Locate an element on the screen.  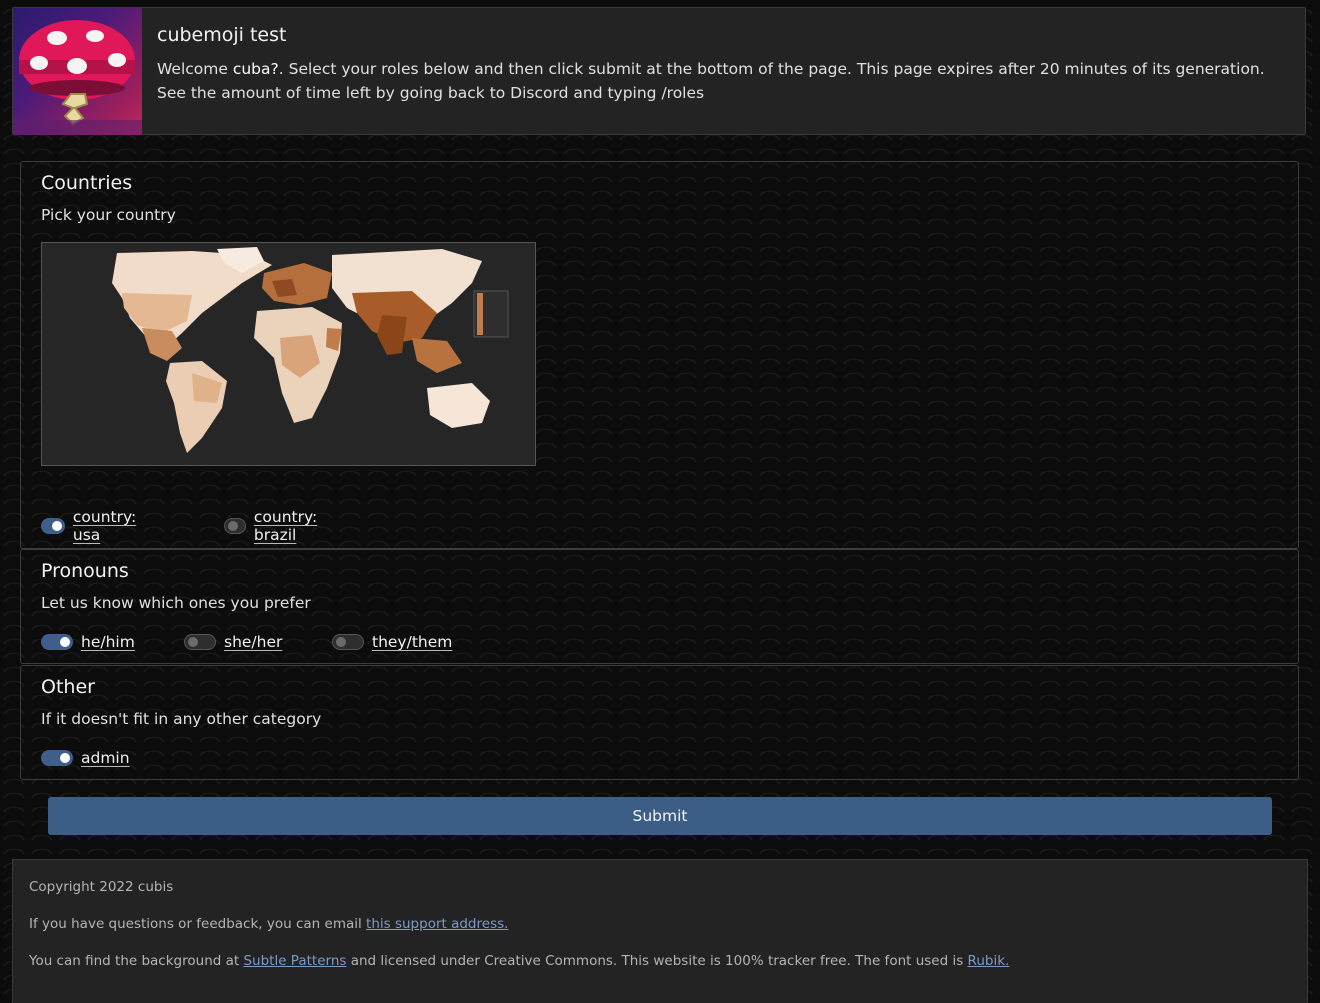
role-she-her: she/her is located at coordinates (233, 642).